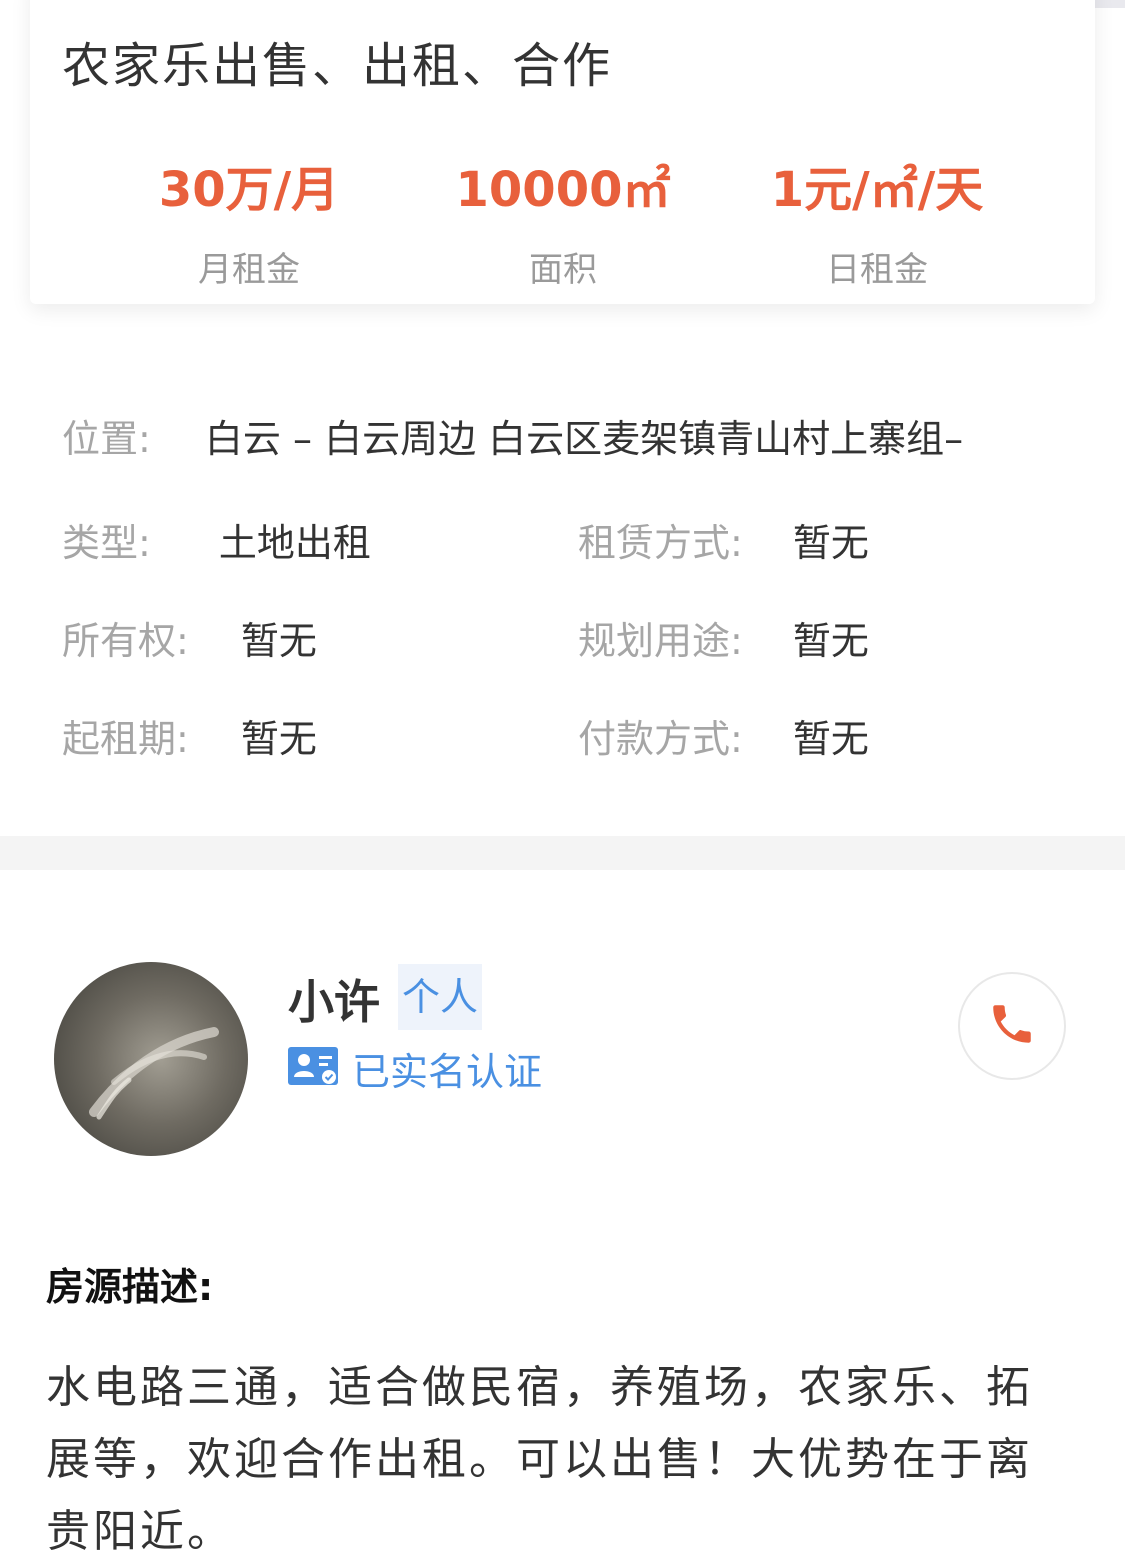 The width and height of the screenshot is (1125, 1568). I want to click on detail-type: 类型: 土地出租, so click(216, 539).